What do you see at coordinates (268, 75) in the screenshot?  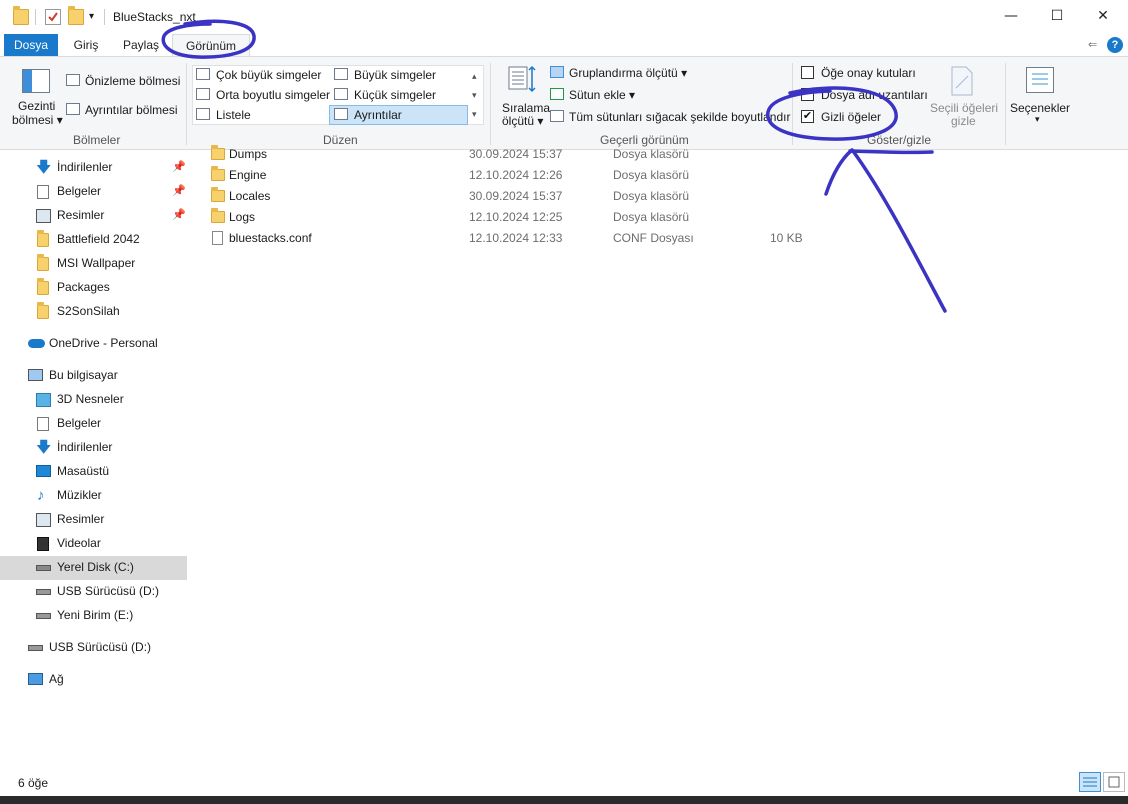 I see `layout-extra-large-icons: Çok büyük simgeler` at bounding box center [268, 75].